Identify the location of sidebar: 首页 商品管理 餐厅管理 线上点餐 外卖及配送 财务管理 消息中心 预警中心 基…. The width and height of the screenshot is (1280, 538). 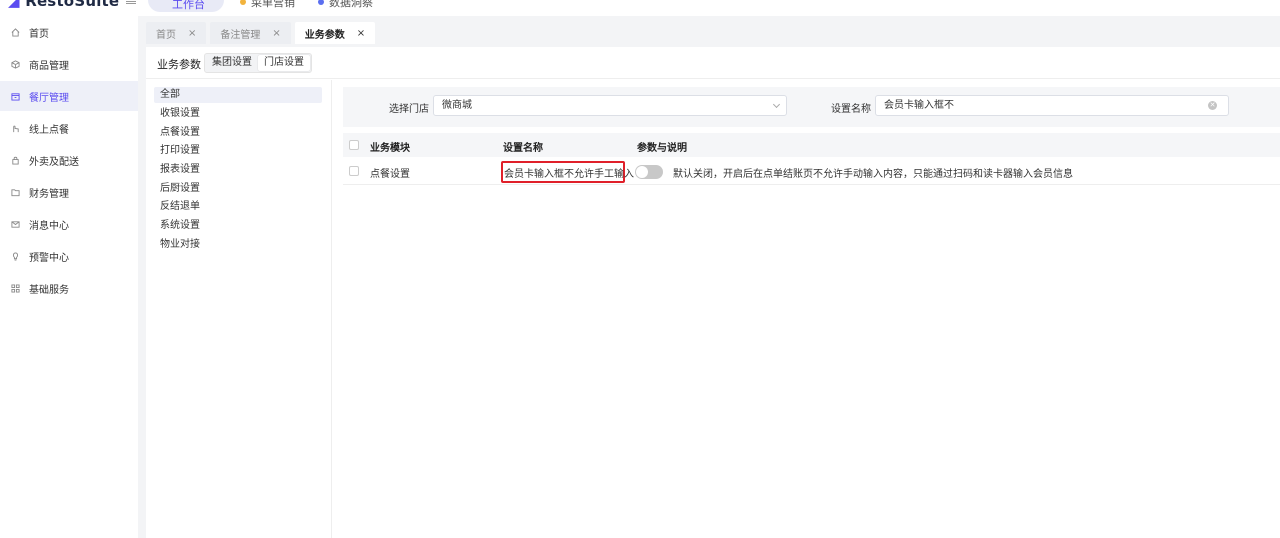
(69, 277).